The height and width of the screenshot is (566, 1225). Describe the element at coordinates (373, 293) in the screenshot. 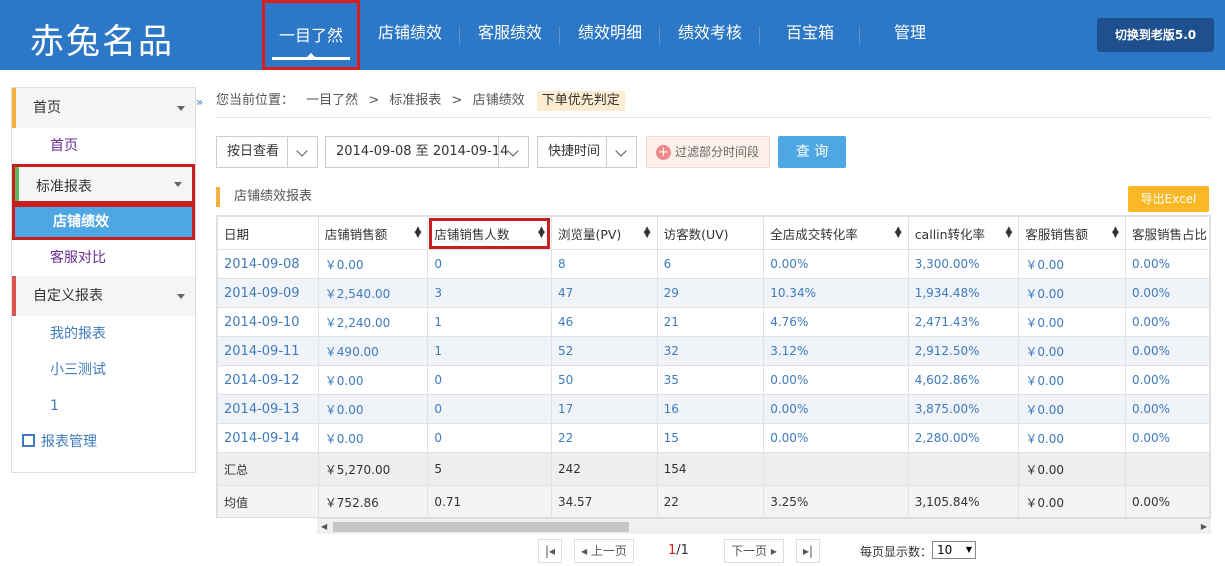

I see `table-cell: ￥2,540.00` at that location.